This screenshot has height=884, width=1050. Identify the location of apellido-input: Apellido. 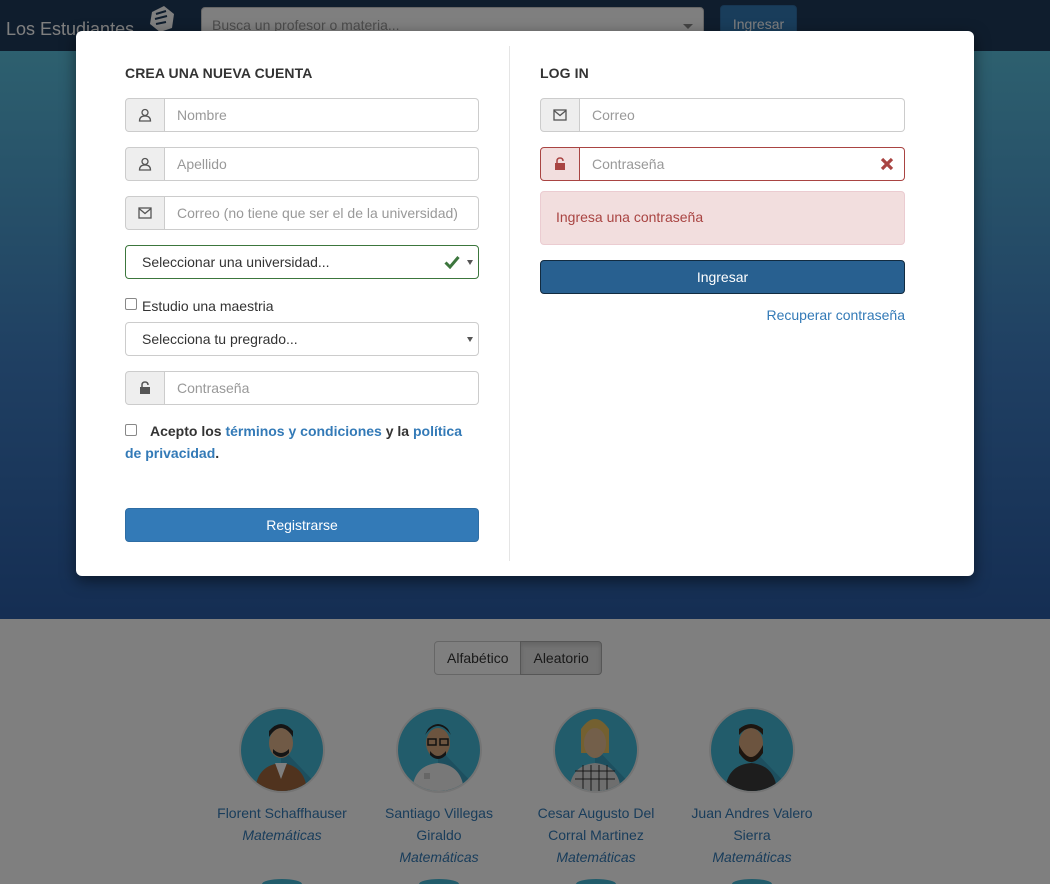
(322, 164).